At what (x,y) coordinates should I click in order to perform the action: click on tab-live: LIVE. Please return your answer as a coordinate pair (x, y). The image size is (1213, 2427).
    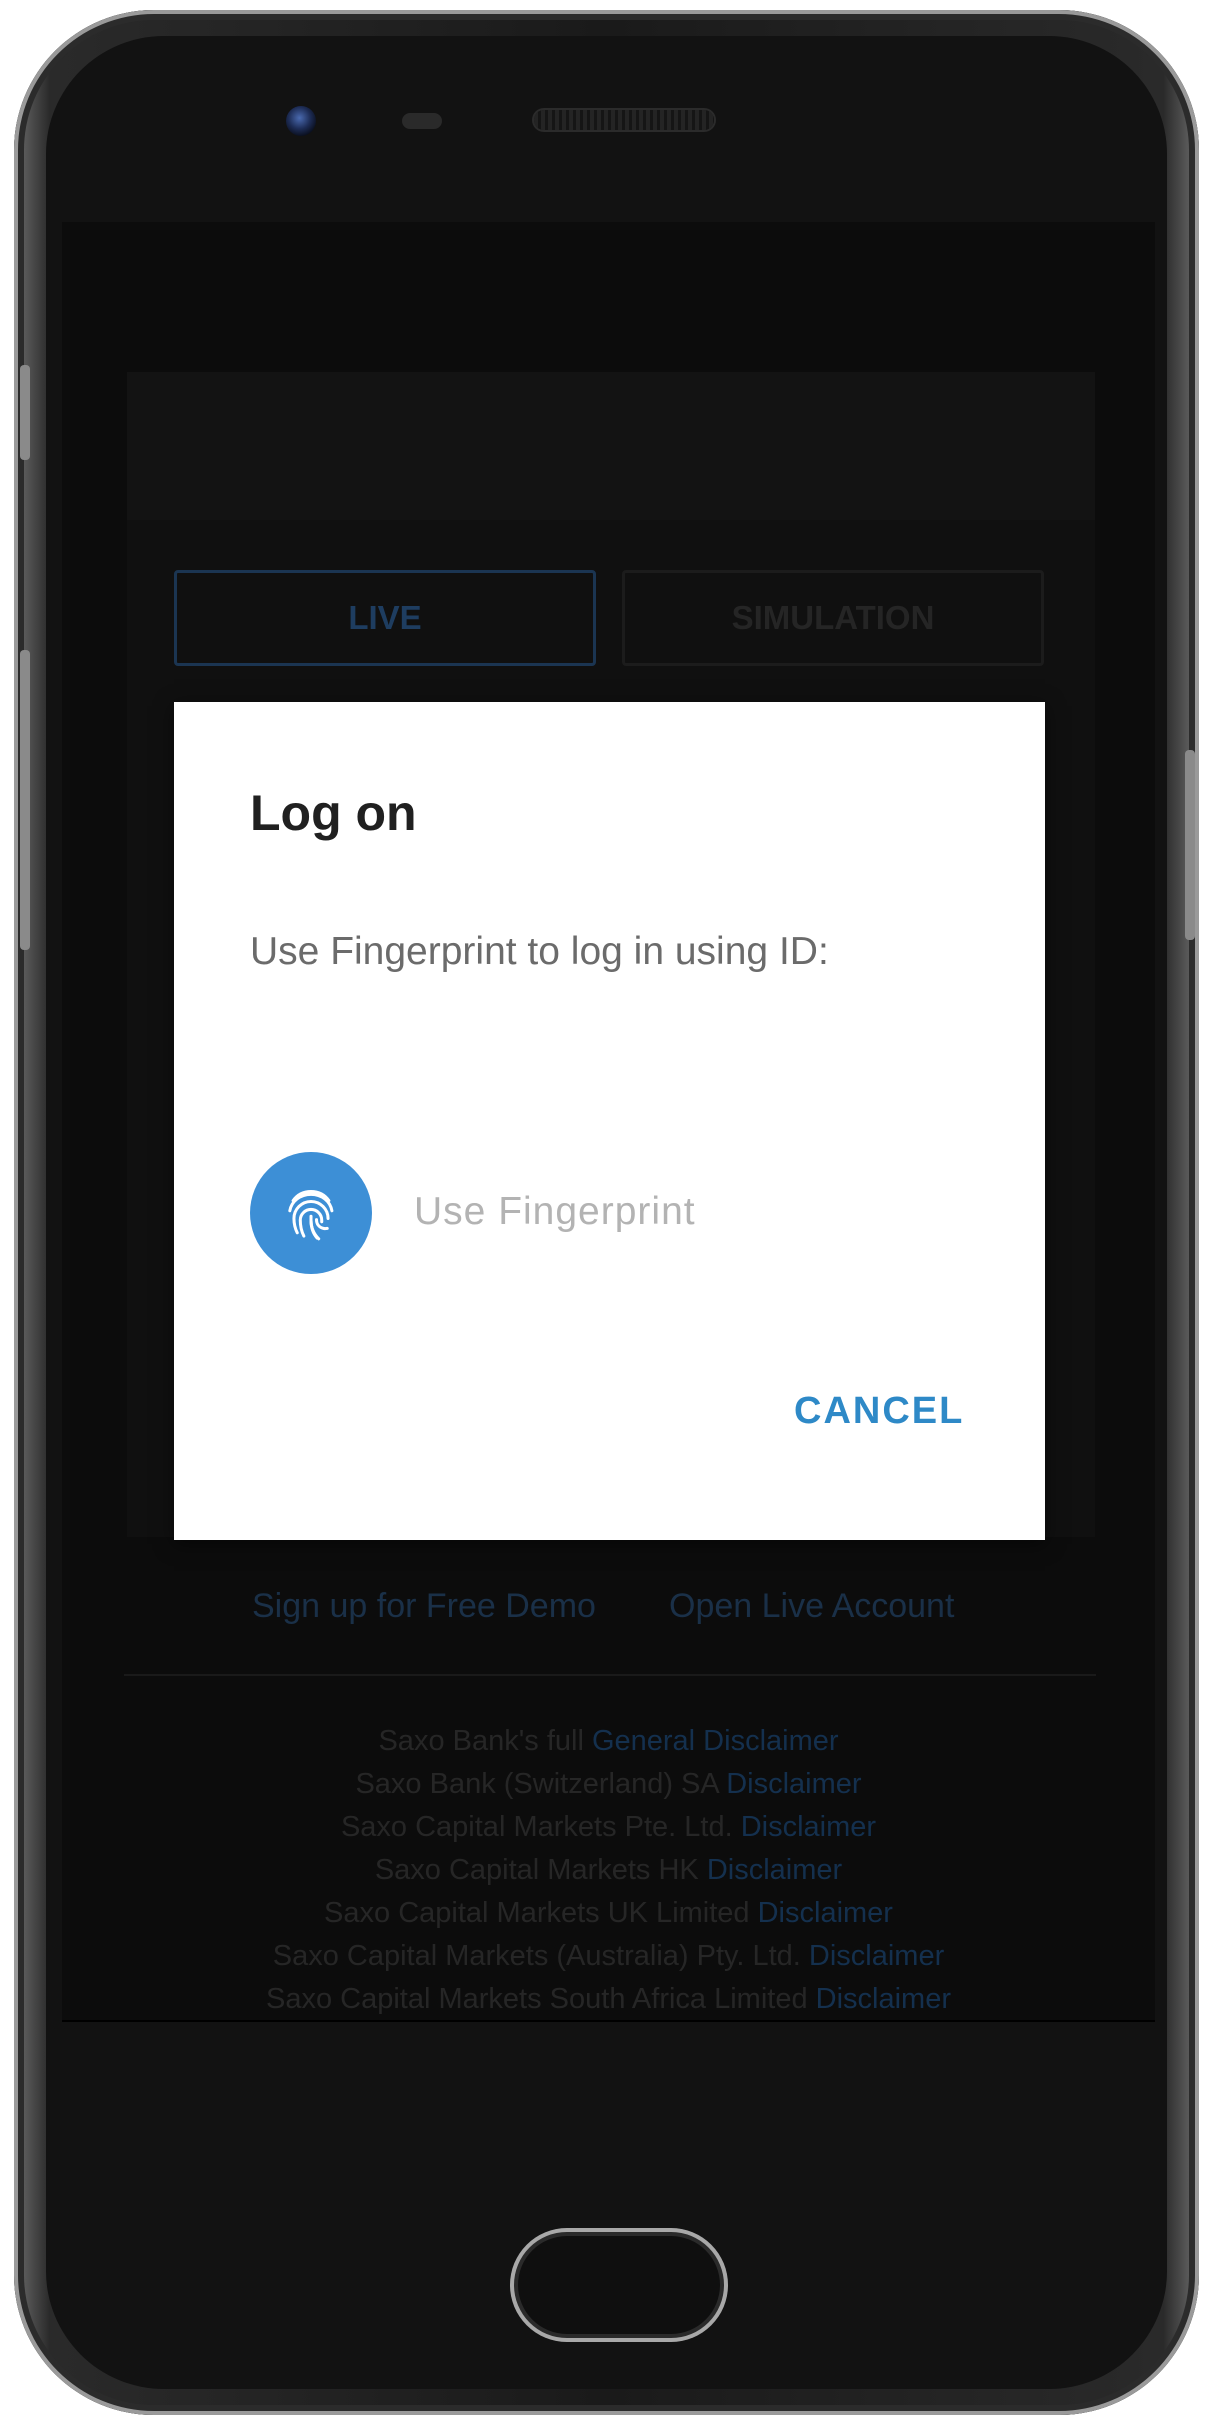
    Looking at the image, I should click on (385, 618).